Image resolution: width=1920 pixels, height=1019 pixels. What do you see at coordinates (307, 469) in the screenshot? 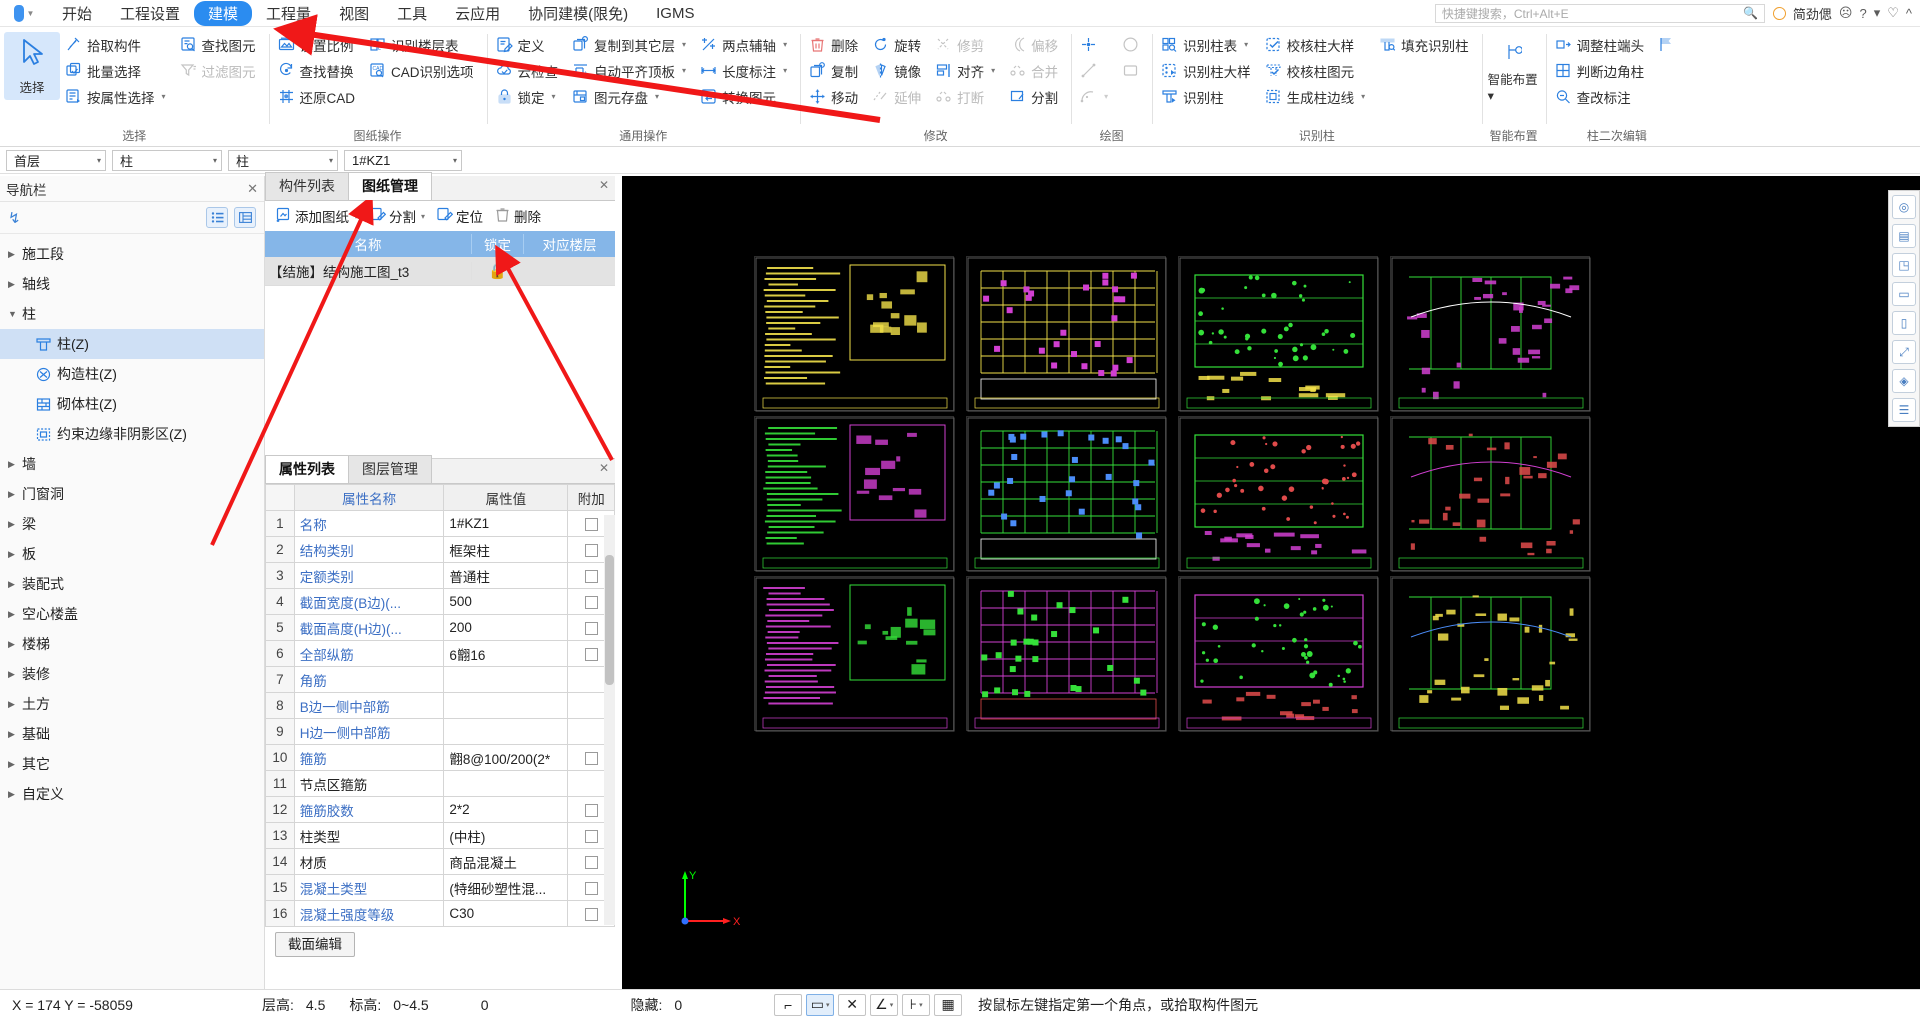
I see `property-tab-属性列表: 属性列表` at bounding box center [307, 469].